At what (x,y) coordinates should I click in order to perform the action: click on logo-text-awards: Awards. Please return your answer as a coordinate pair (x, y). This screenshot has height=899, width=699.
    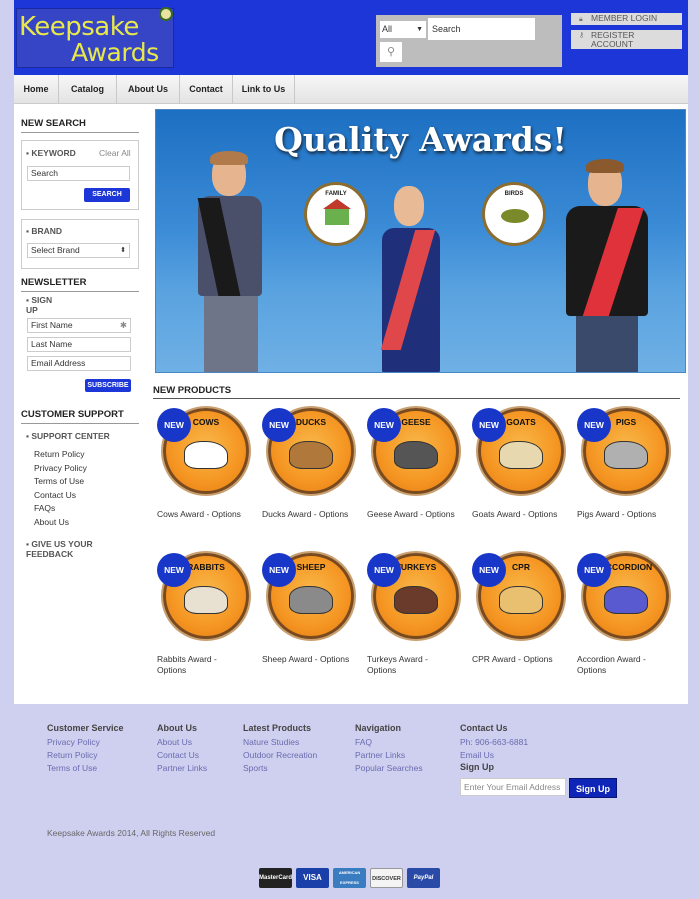
    Looking at the image, I should click on (115, 52).